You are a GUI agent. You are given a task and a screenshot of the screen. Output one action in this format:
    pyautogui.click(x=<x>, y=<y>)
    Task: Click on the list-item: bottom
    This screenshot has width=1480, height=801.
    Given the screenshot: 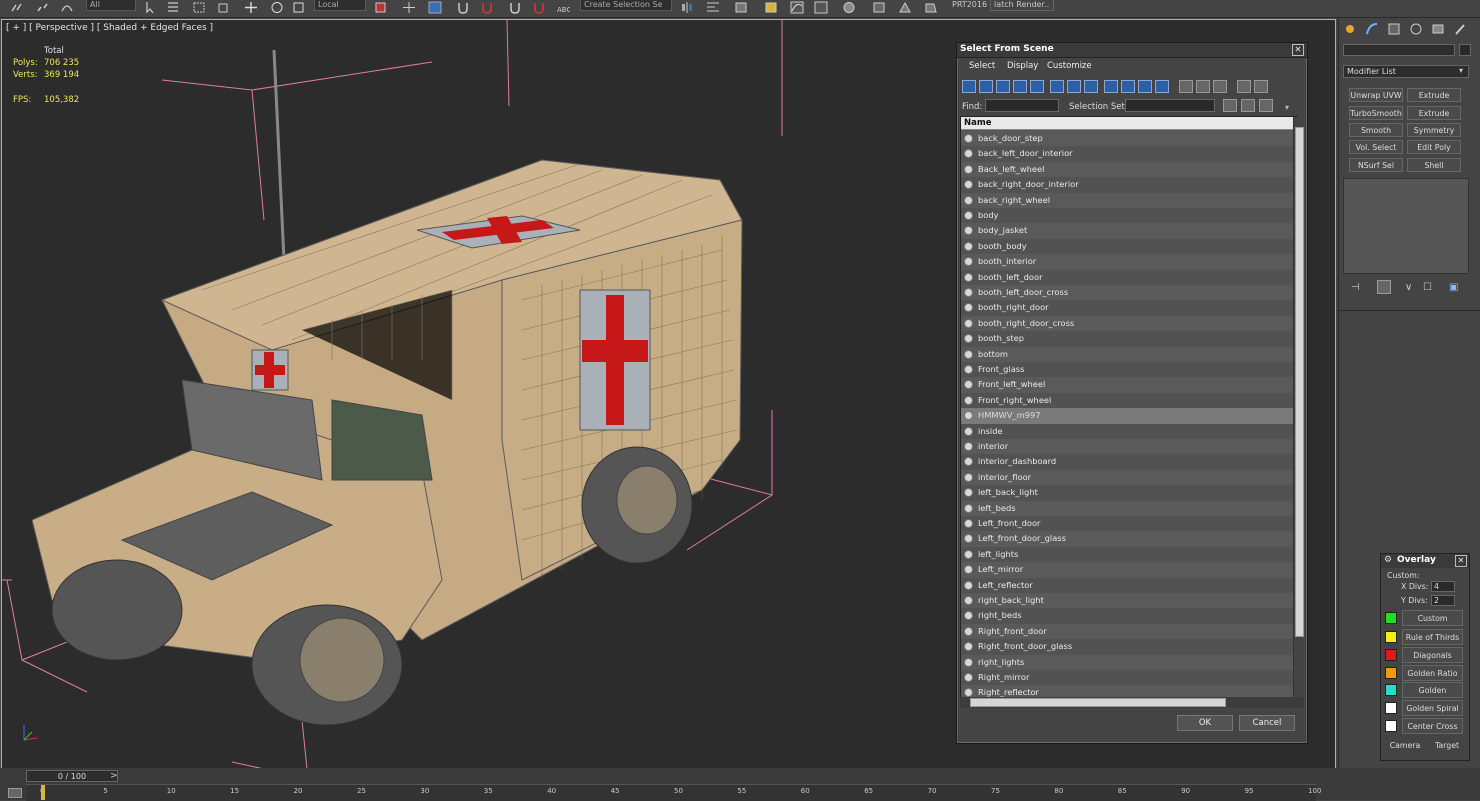 What is the action you would take?
    pyautogui.click(x=1127, y=354)
    